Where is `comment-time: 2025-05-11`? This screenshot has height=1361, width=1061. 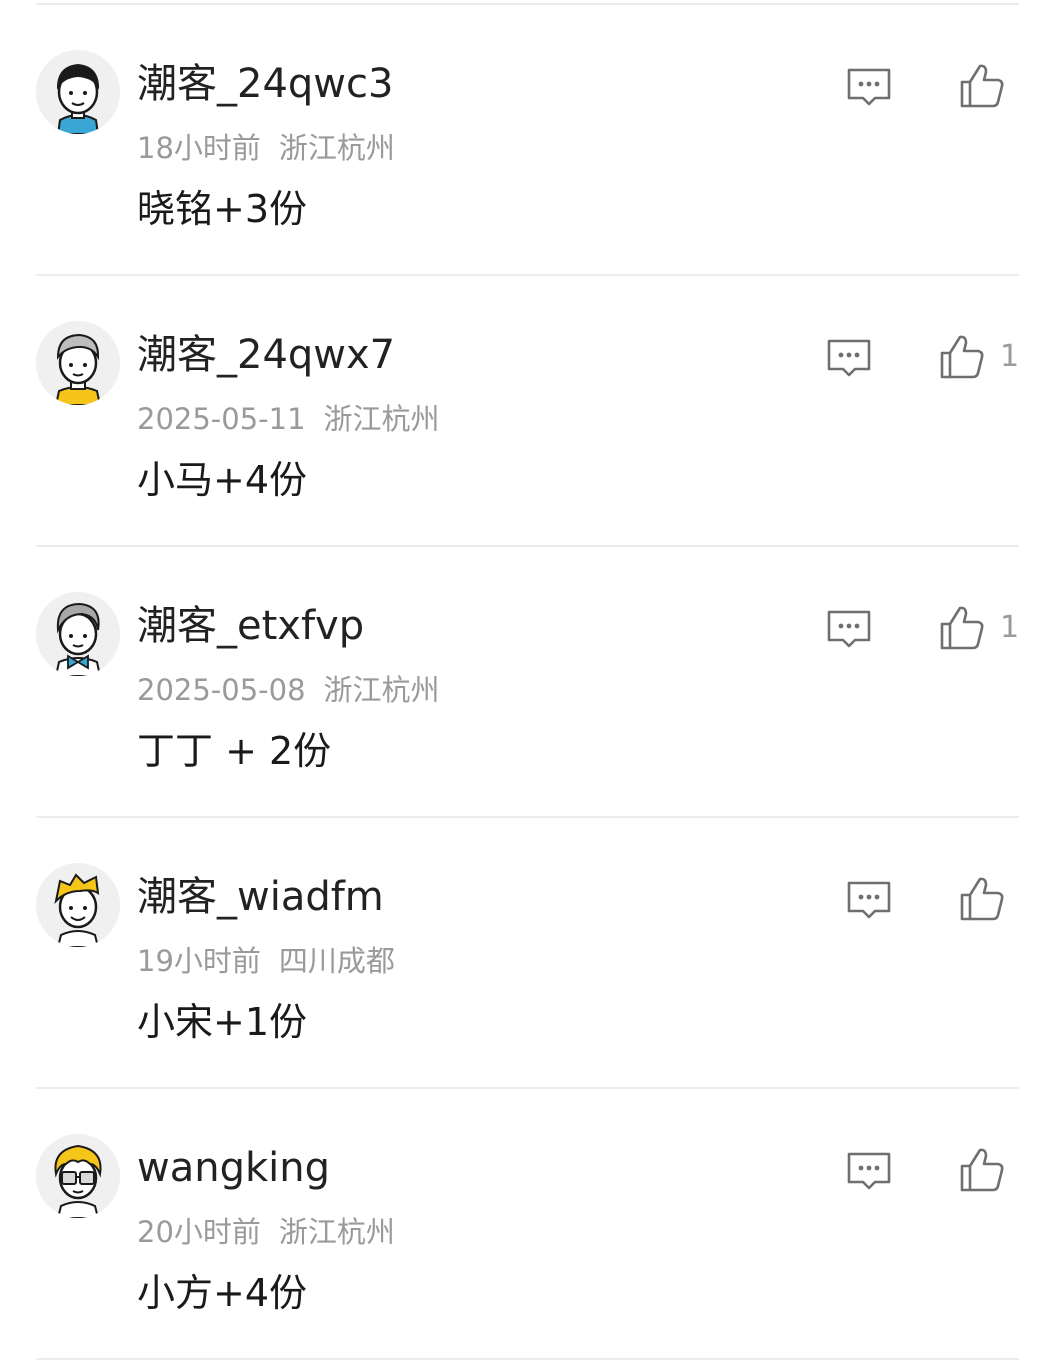
comment-time: 2025-05-11 is located at coordinates (221, 419).